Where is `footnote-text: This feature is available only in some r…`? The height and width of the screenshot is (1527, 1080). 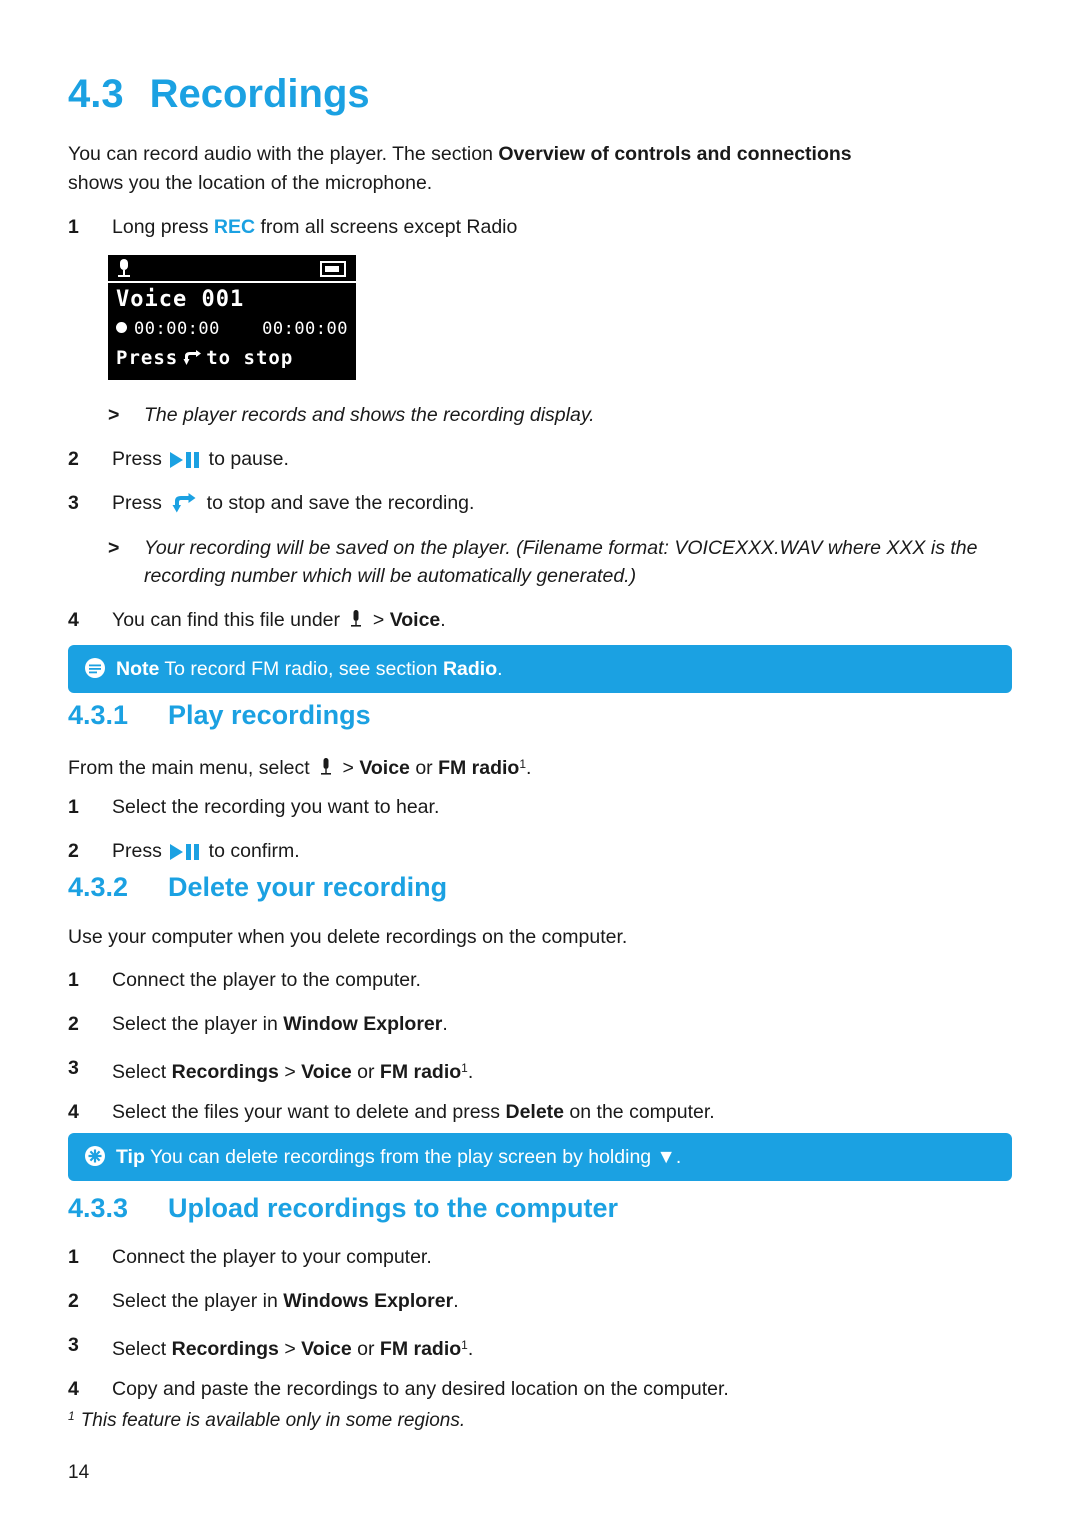 footnote-text: This feature is available only in some r… is located at coordinates (273, 1420).